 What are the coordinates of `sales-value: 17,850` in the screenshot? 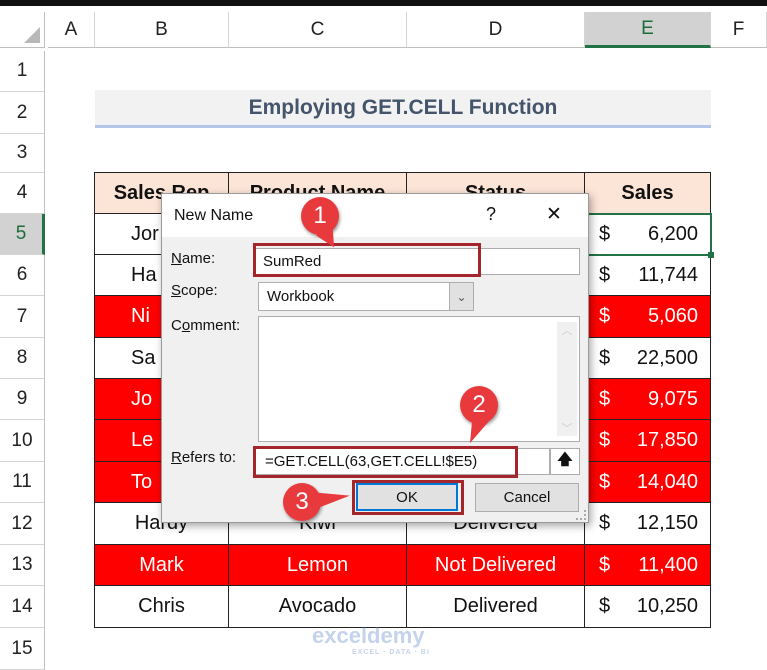 It's located at (667, 440).